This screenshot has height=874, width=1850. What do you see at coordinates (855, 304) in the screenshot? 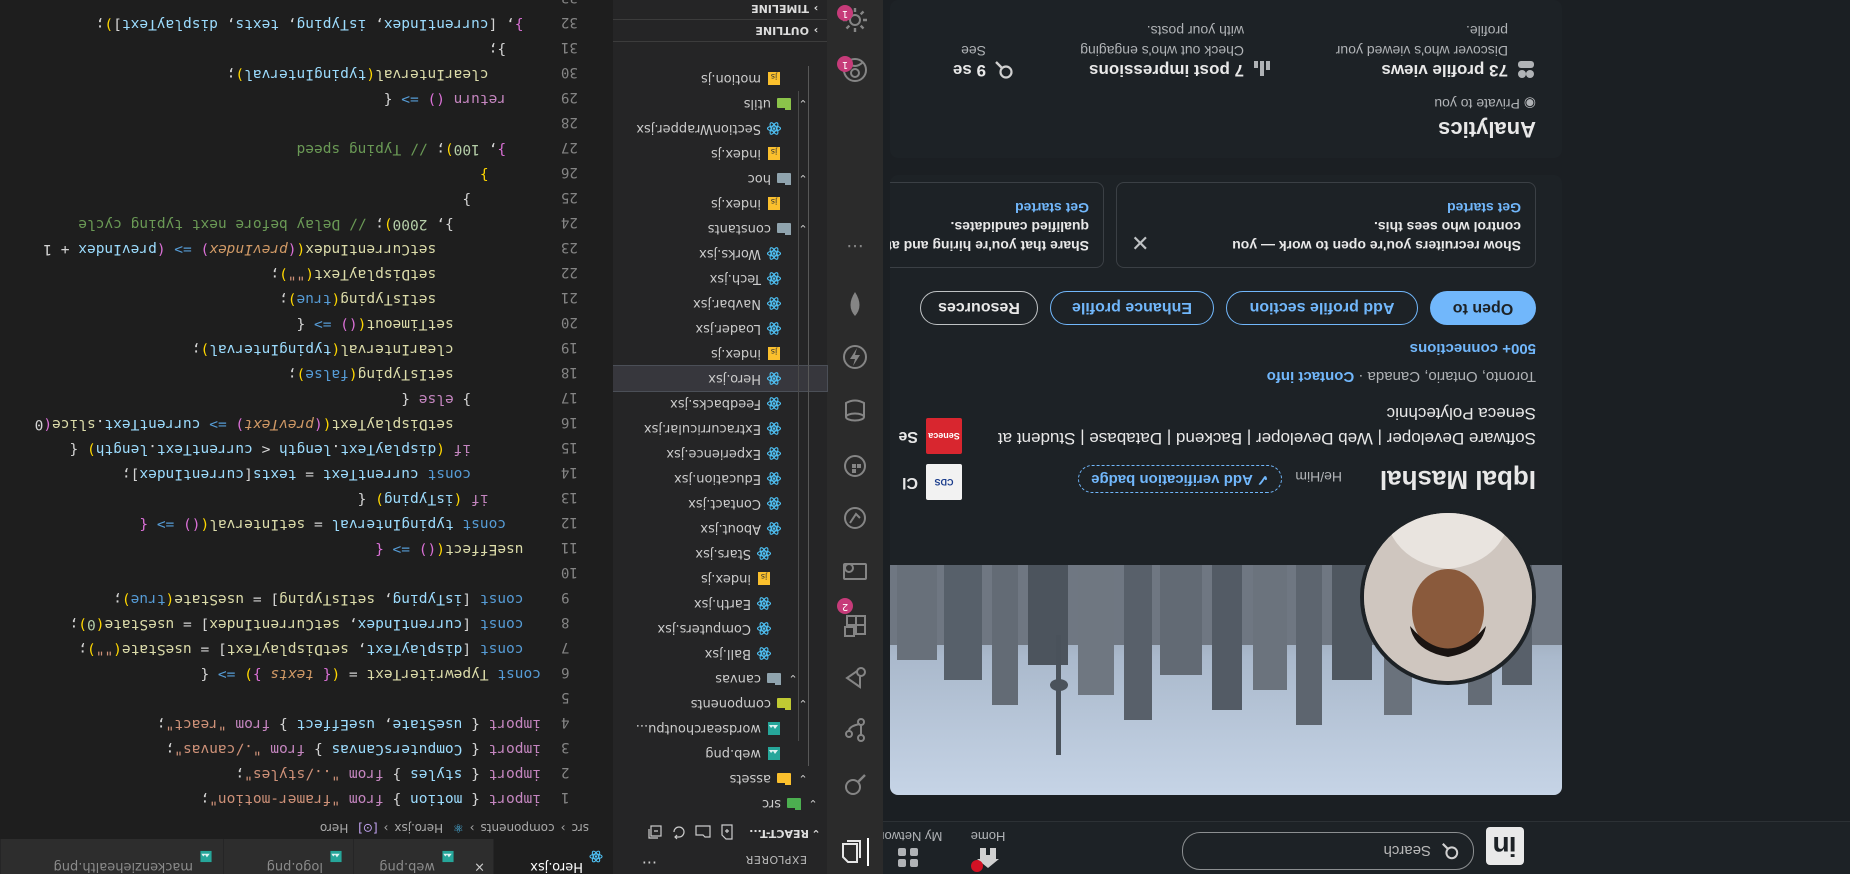
I see `mongodb-icon` at bounding box center [855, 304].